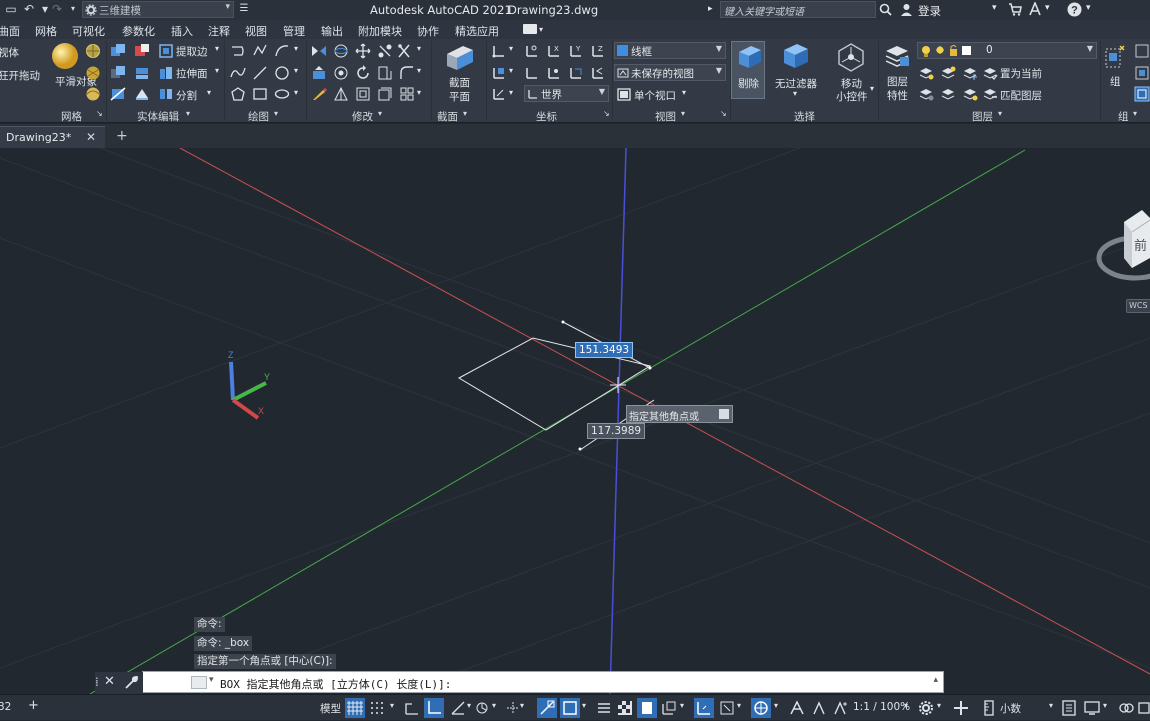  What do you see at coordinates (459, 57) in the screenshot?
I see `section-plane-icon` at bounding box center [459, 57].